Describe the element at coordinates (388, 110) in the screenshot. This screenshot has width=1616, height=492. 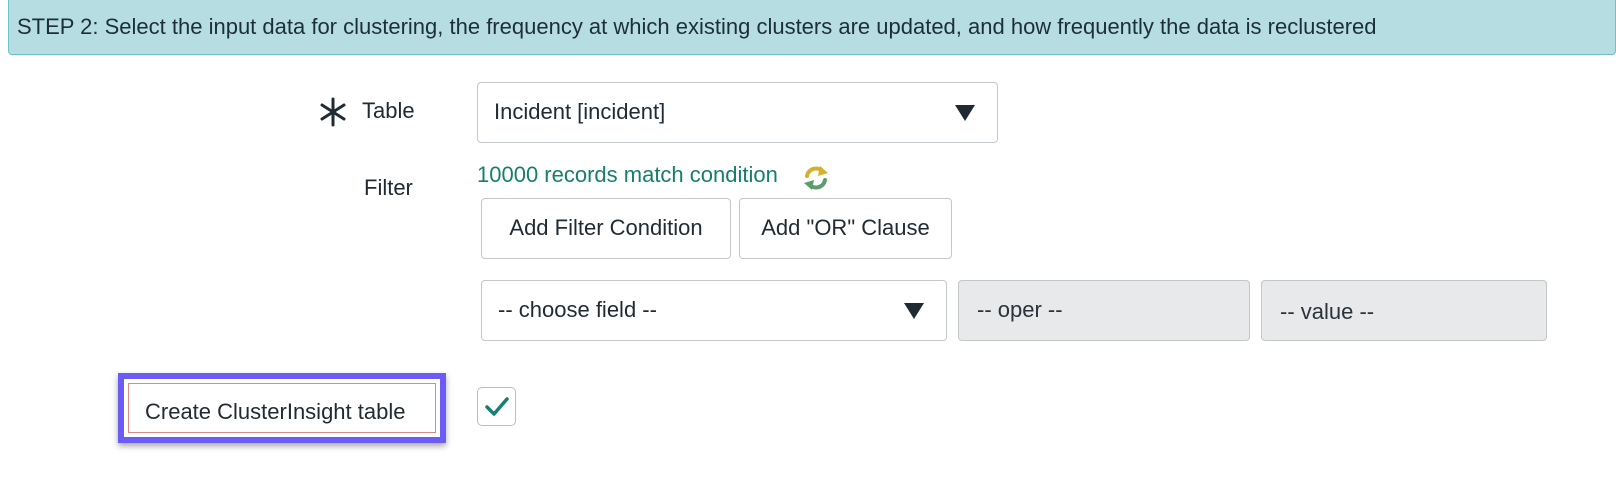
I see `table-label: Table` at that location.